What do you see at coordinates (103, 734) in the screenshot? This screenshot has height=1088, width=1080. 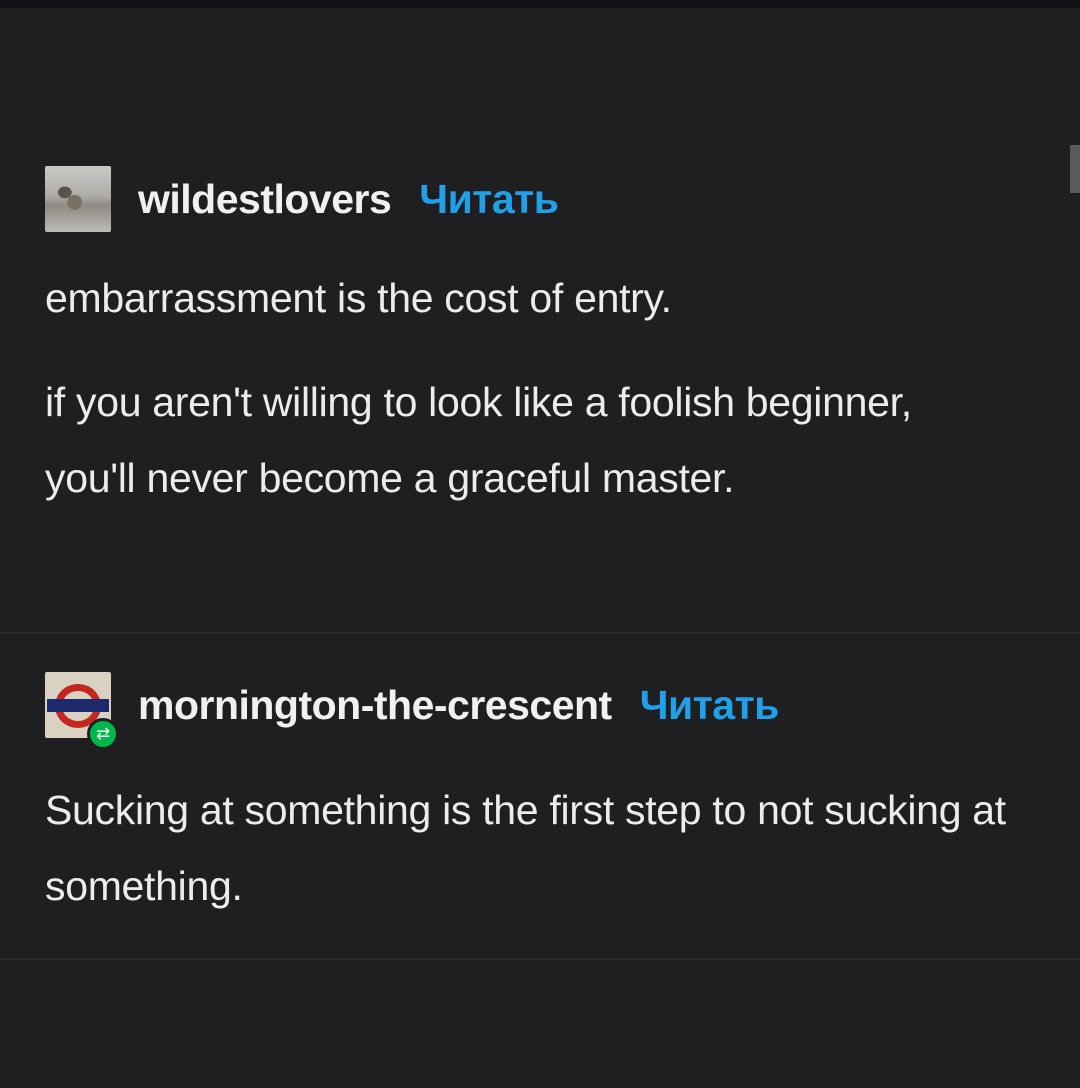 I see `reblog-icon: ⇄` at bounding box center [103, 734].